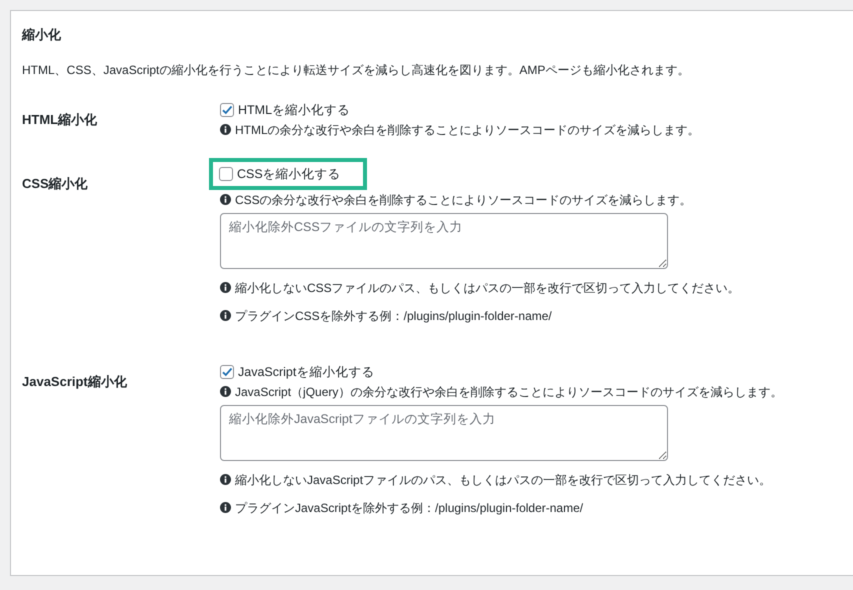  I want to click on setting-label: HTML縮小化, so click(60, 120).